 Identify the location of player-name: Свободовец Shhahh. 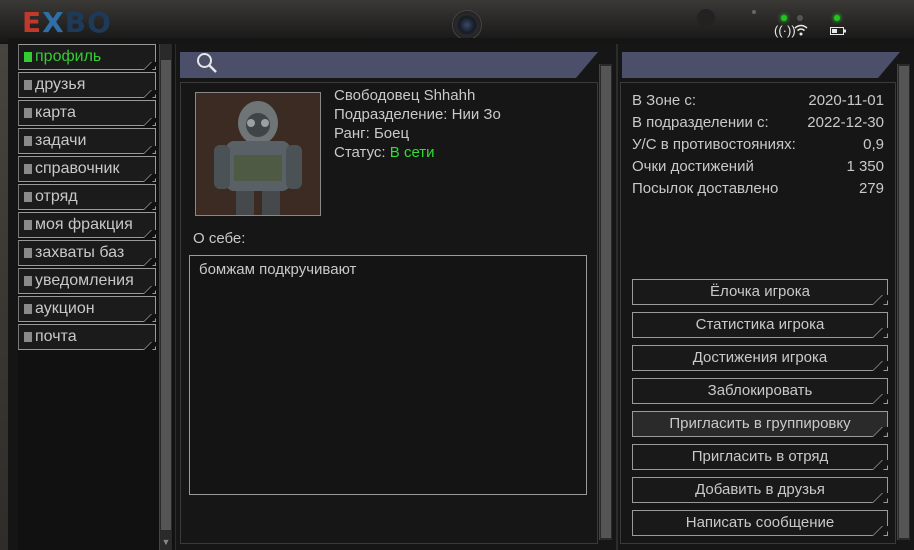
(405, 95).